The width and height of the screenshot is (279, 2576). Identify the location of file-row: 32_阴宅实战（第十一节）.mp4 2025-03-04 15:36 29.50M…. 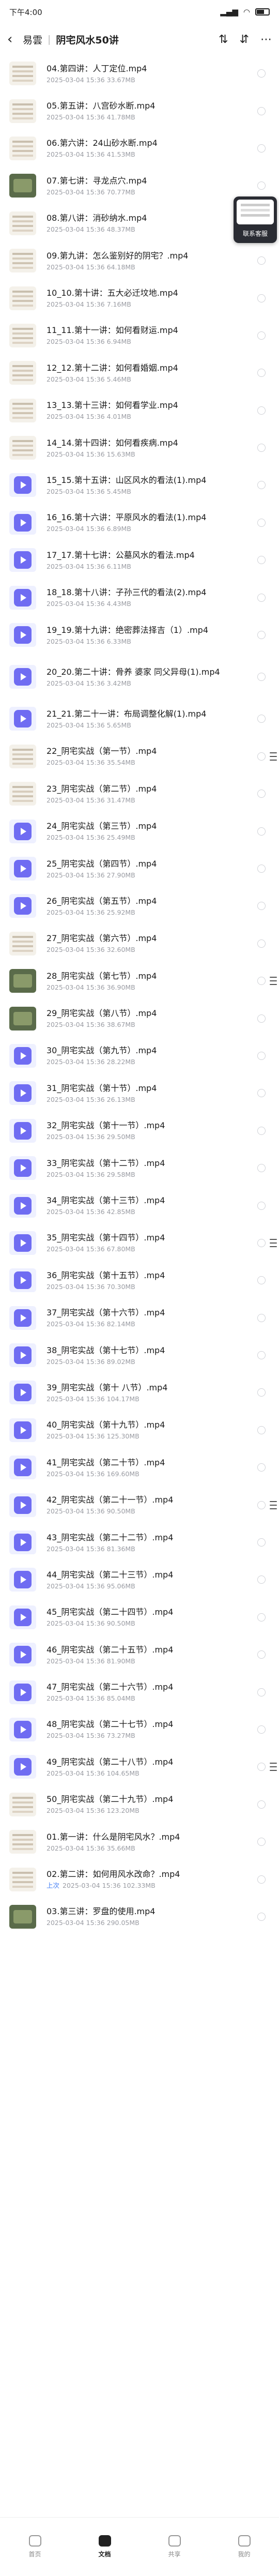
(139, 1131).